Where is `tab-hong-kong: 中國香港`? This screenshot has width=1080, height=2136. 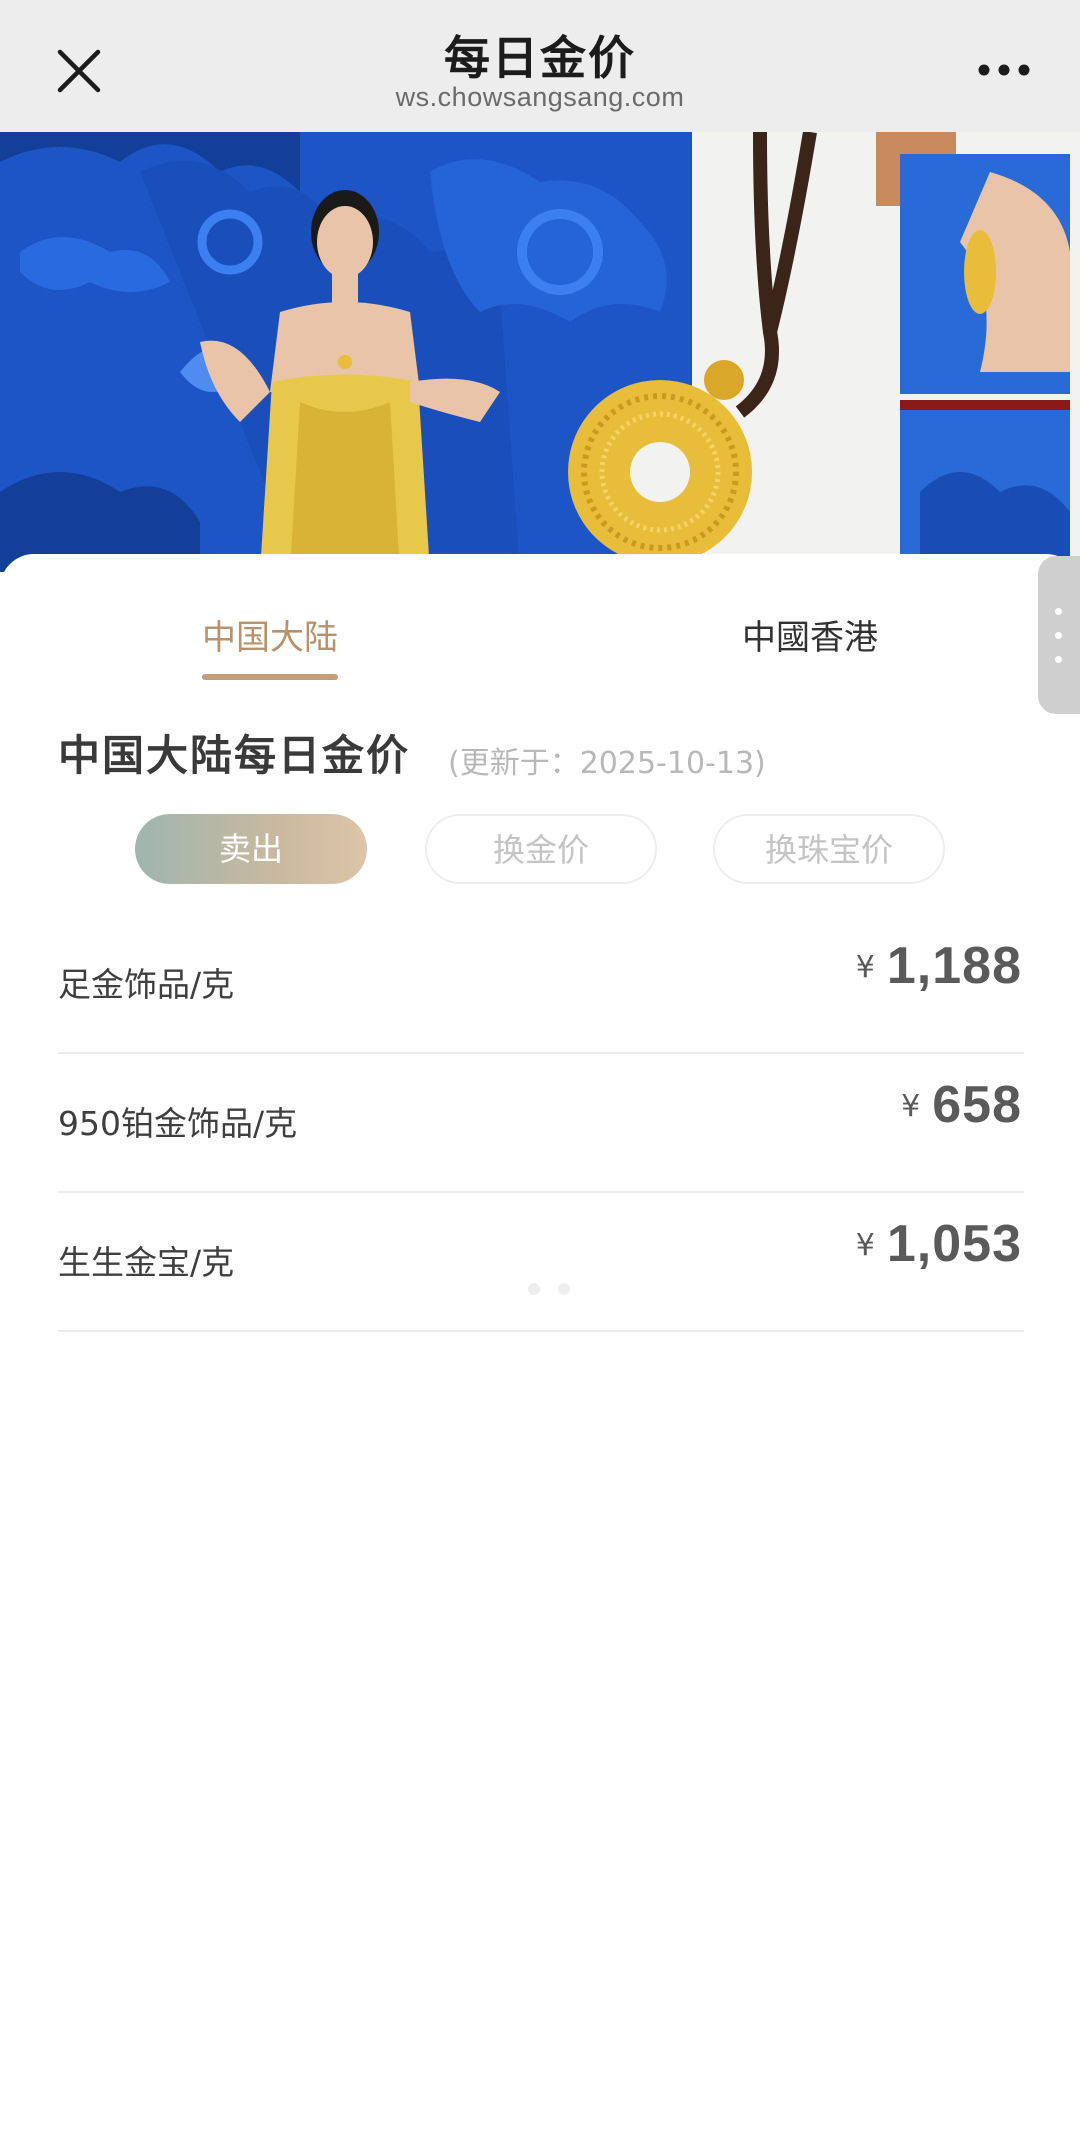
tab-hong-kong: 中國香港 is located at coordinates (810, 634).